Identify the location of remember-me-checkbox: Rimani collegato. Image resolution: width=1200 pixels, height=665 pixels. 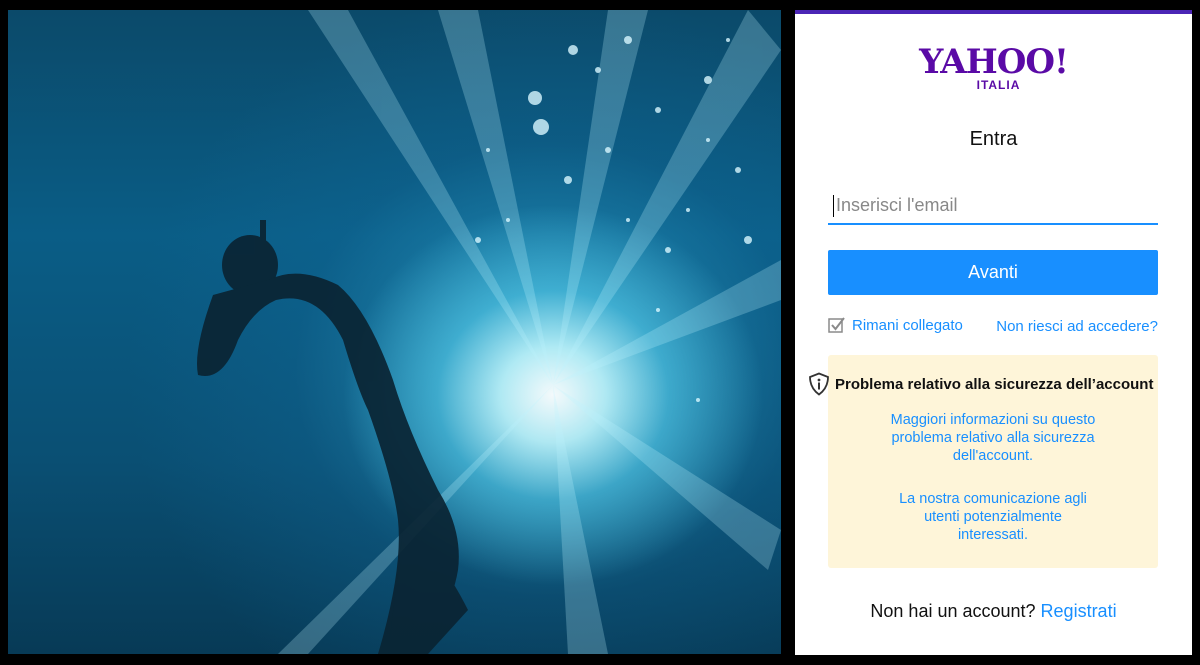
(895, 325).